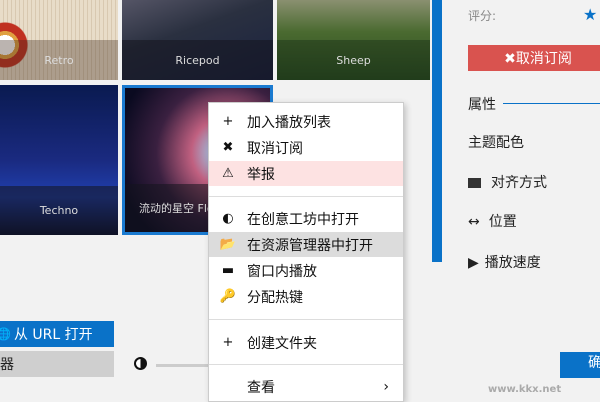 The width and height of the screenshot is (600, 402). I want to click on wallpaper-tile-ricepod: Ricepod, so click(197, 40).